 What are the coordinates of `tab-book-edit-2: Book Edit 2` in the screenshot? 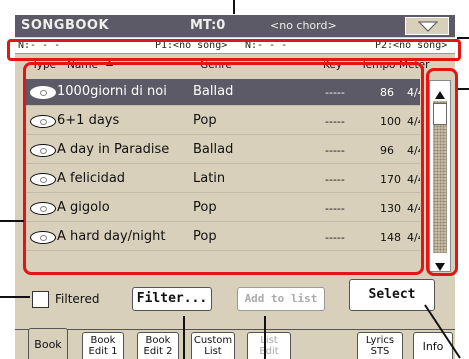 It's located at (158, 345).